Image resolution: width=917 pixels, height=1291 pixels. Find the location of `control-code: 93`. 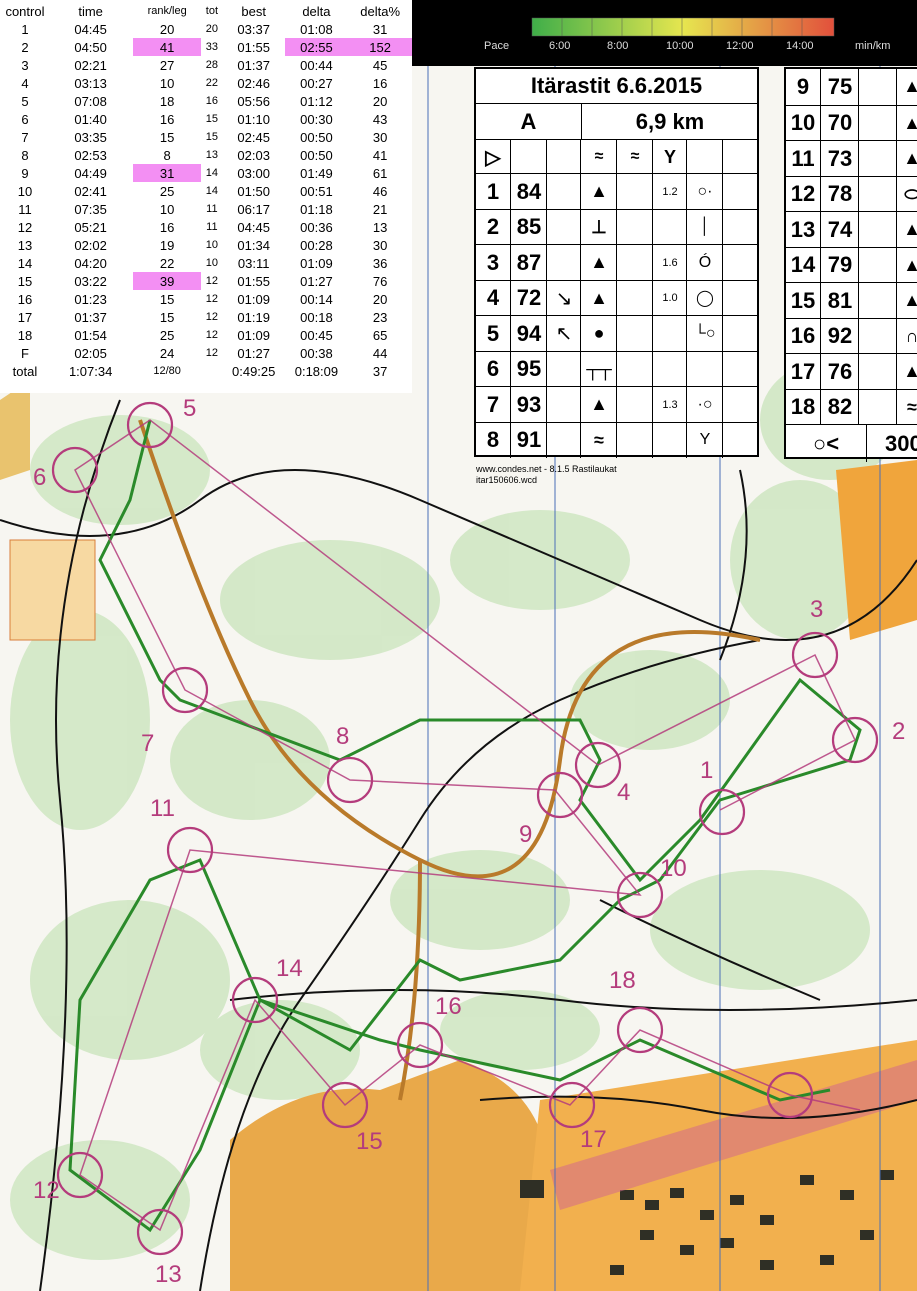

control-code: 93 is located at coordinates (528, 405).